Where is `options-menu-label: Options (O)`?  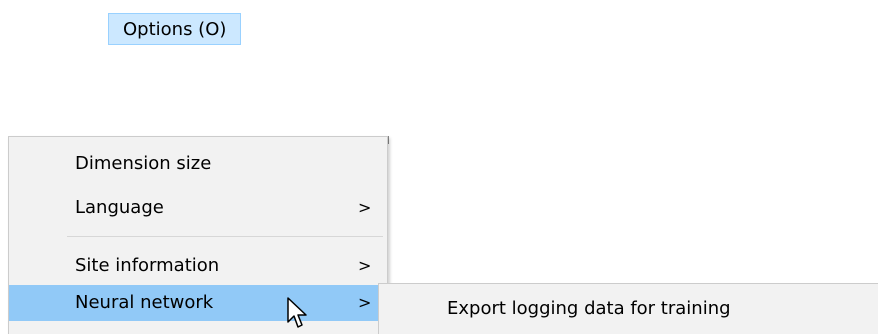
options-menu-label: Options (O) is located at coordinates (175, 29).